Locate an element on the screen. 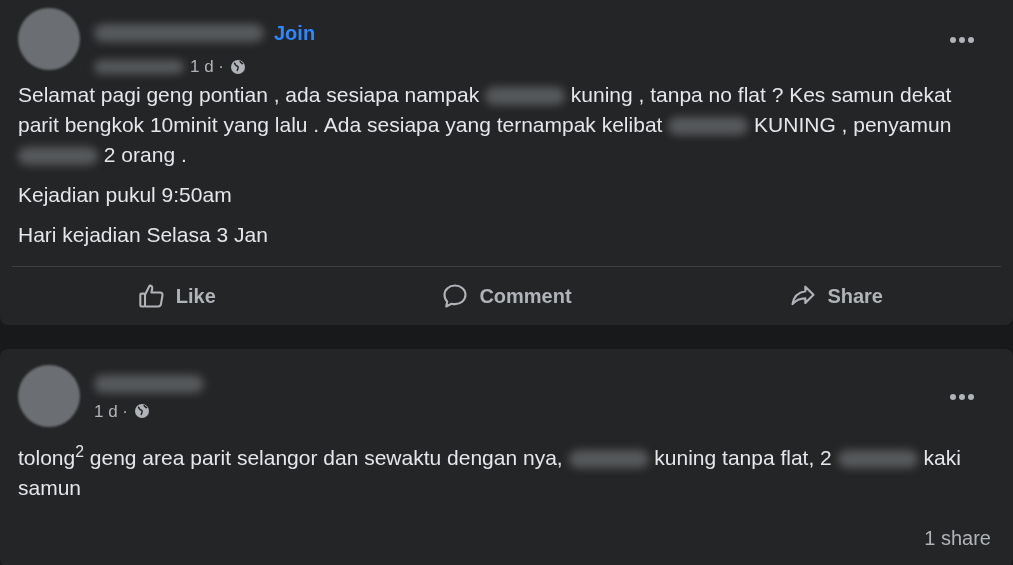 This screenshot has width=1013, height=565. thumbs-up-icon is located at coordinates (151, 295).